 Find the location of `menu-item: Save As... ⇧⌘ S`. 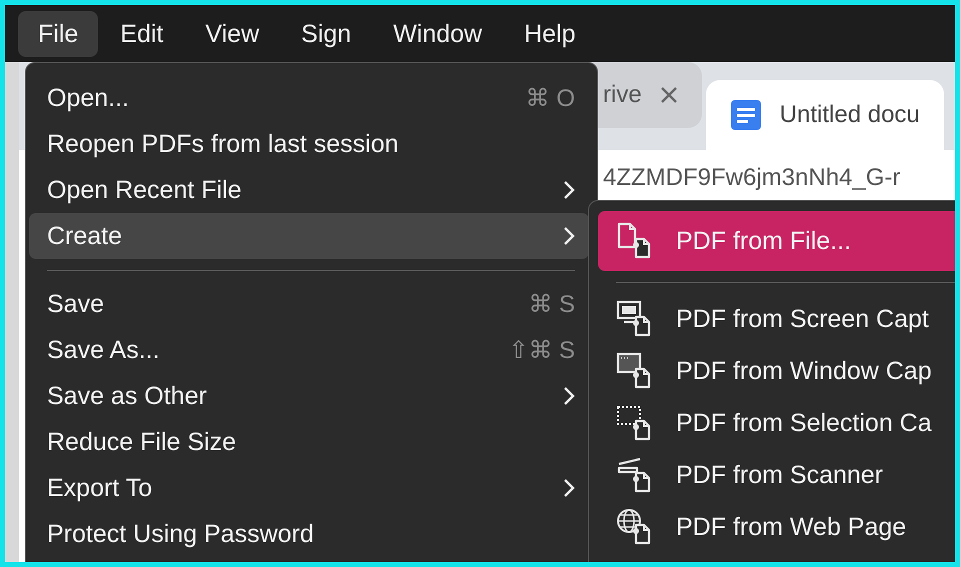

menu-item: Save As... ⇧⌘ S is located at coordinates (309, 350).